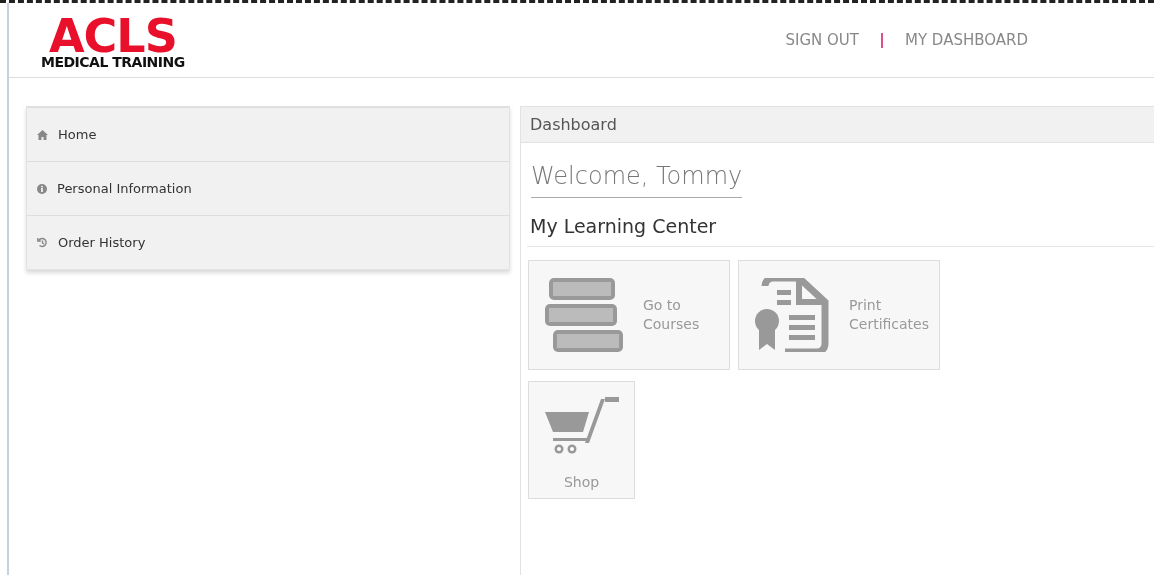  Describe the element at coordinates (268, 188) in the screenshot. I see `sidebar-item: Personal Information` at that location.